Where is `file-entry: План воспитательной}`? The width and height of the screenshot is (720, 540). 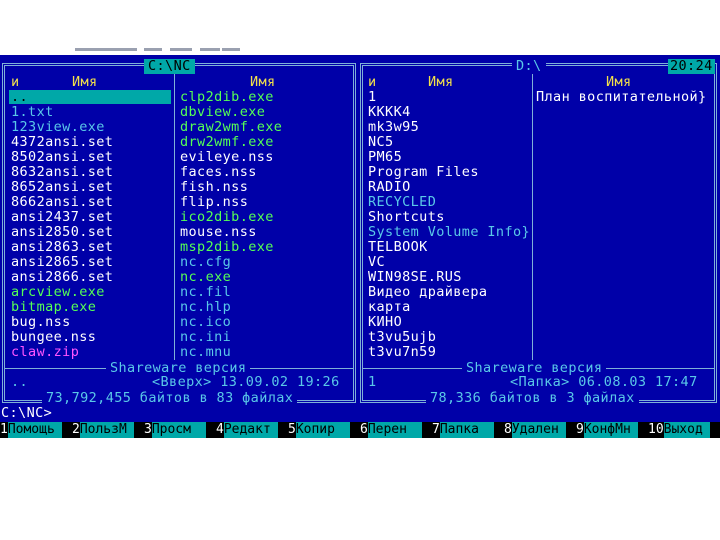
file-entry: План воспитательной} is located at coordinates (621, 97).